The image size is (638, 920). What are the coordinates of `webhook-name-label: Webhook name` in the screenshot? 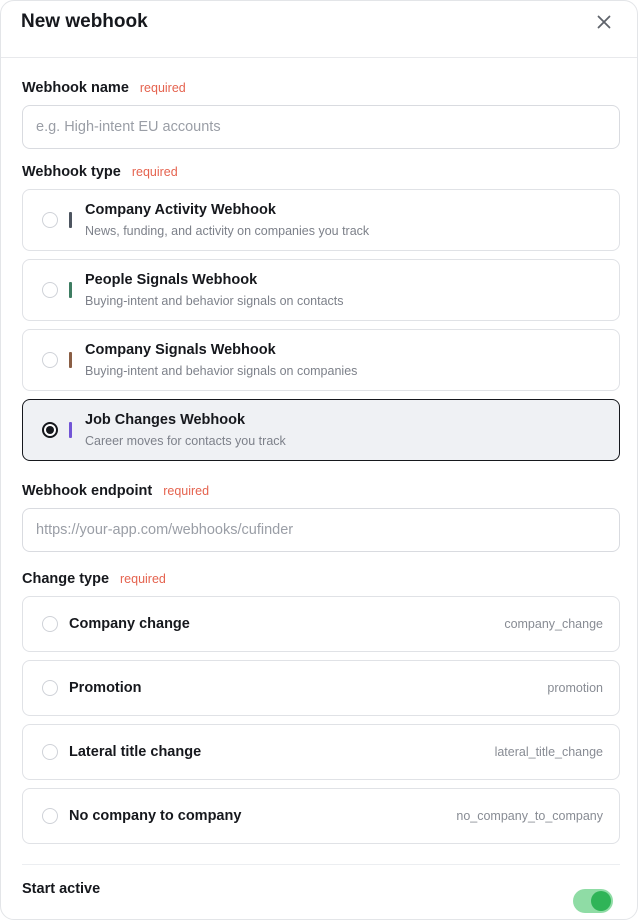 It's located at (75, 88).